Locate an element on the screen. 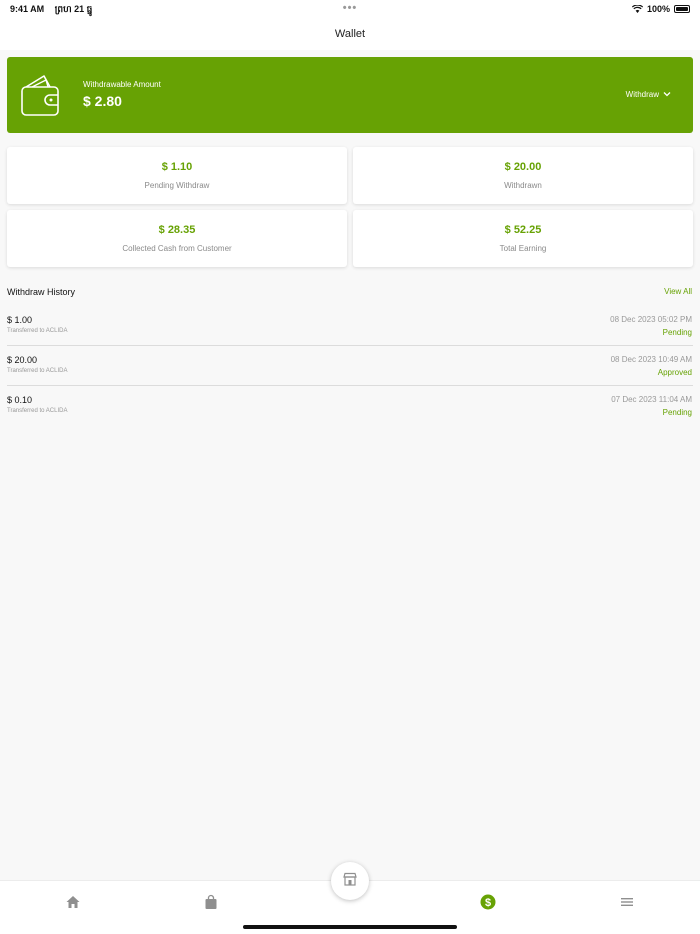 This screenshot has height=934, width=700. stat-card-collected-cash: $ 28.35 Collected Cash from Customer is located at coordinates (177, 238).